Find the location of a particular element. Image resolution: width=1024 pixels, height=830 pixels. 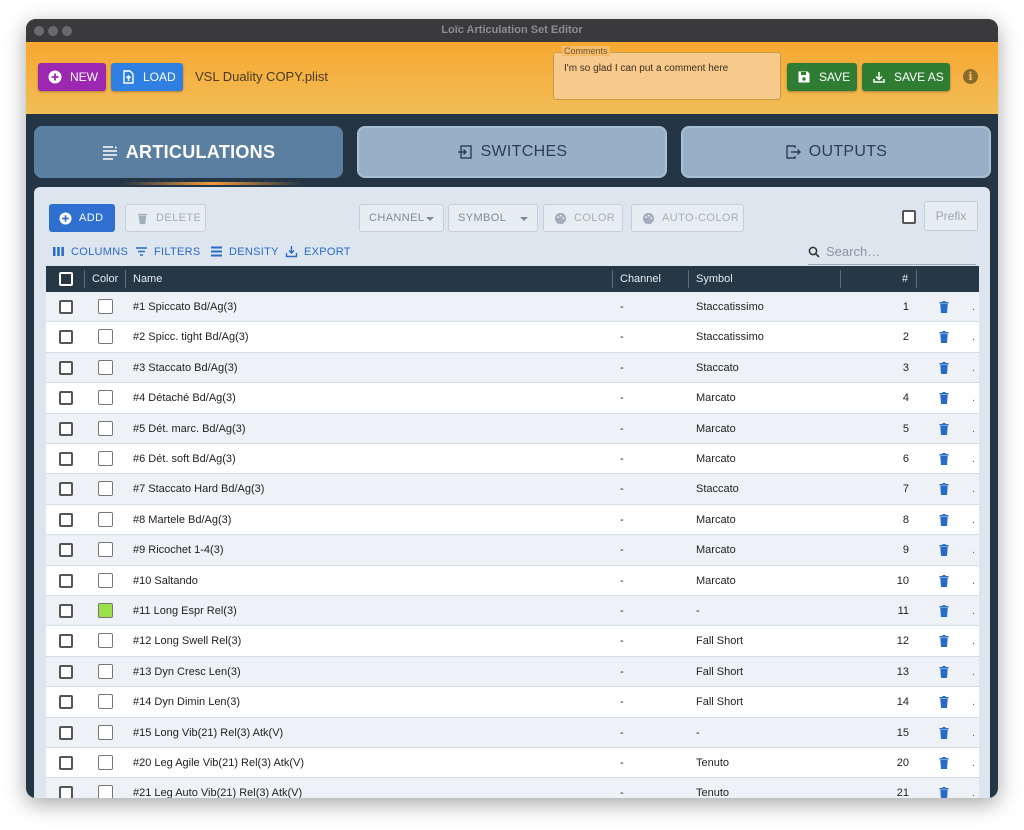

table-row: #12 Long Swell Rel(3) - Fall Short 12. is located at coordinates (512, 641).